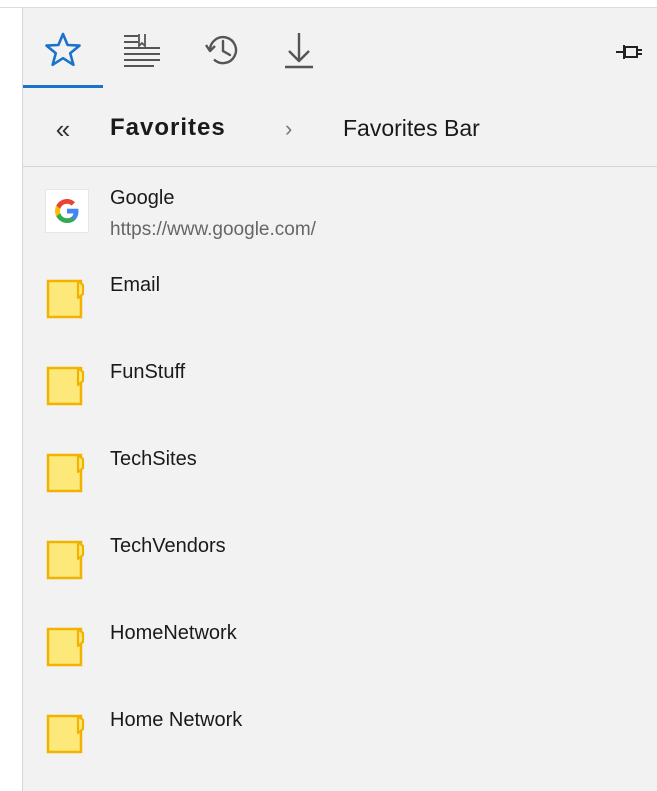  Describe the element at coordinates (135, 285) in the screenshot. I see `list-item-title: Email` at that location.